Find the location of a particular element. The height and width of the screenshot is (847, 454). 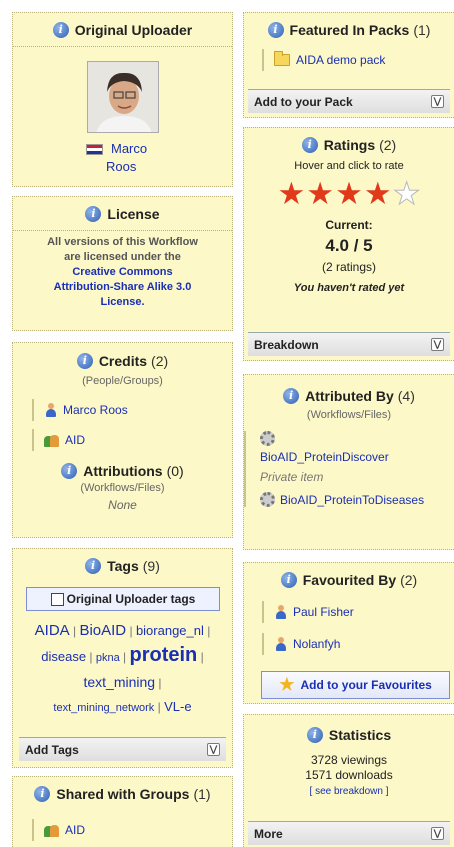

favourited-by-title: Favourited By is located at coordinates (349, 580).